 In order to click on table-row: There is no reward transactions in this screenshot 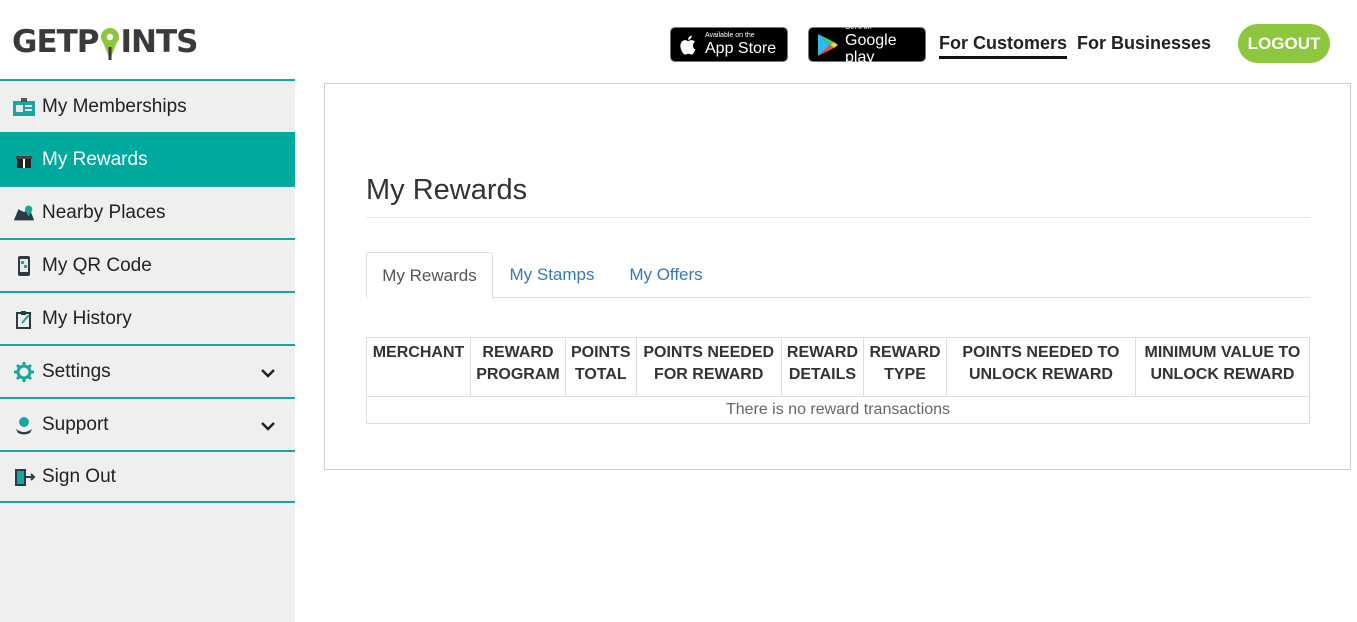, I will do `click(838, 410)`.